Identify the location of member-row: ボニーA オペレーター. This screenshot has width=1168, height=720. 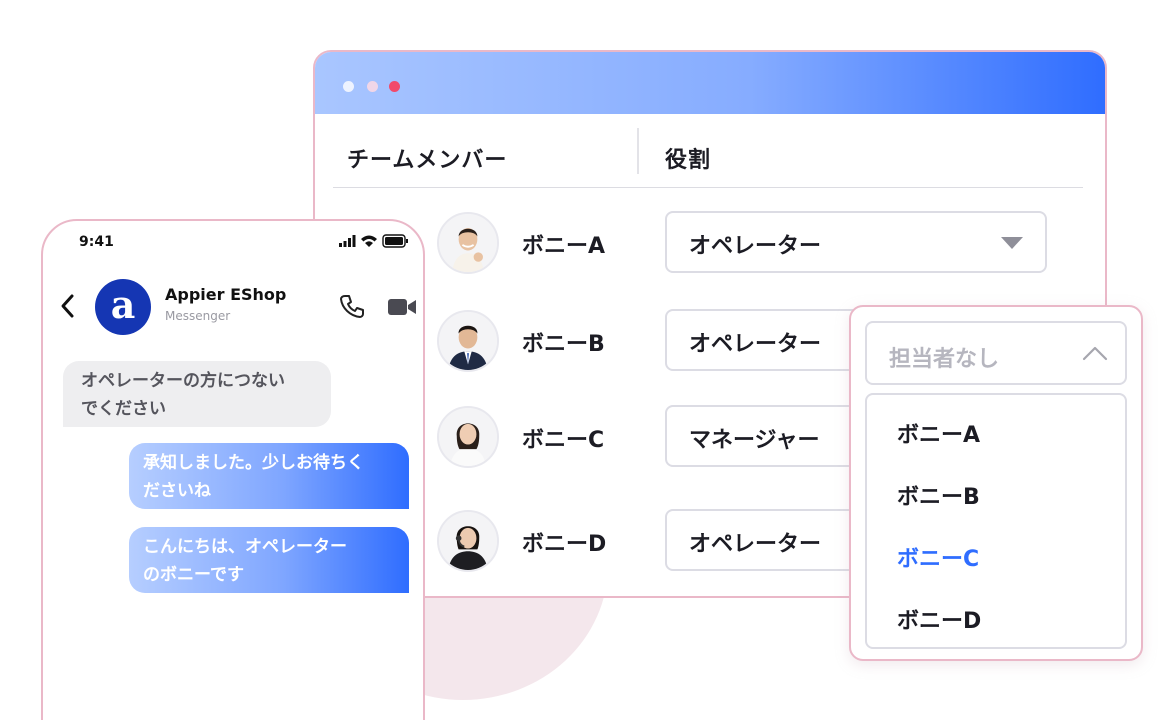
(710, 242).